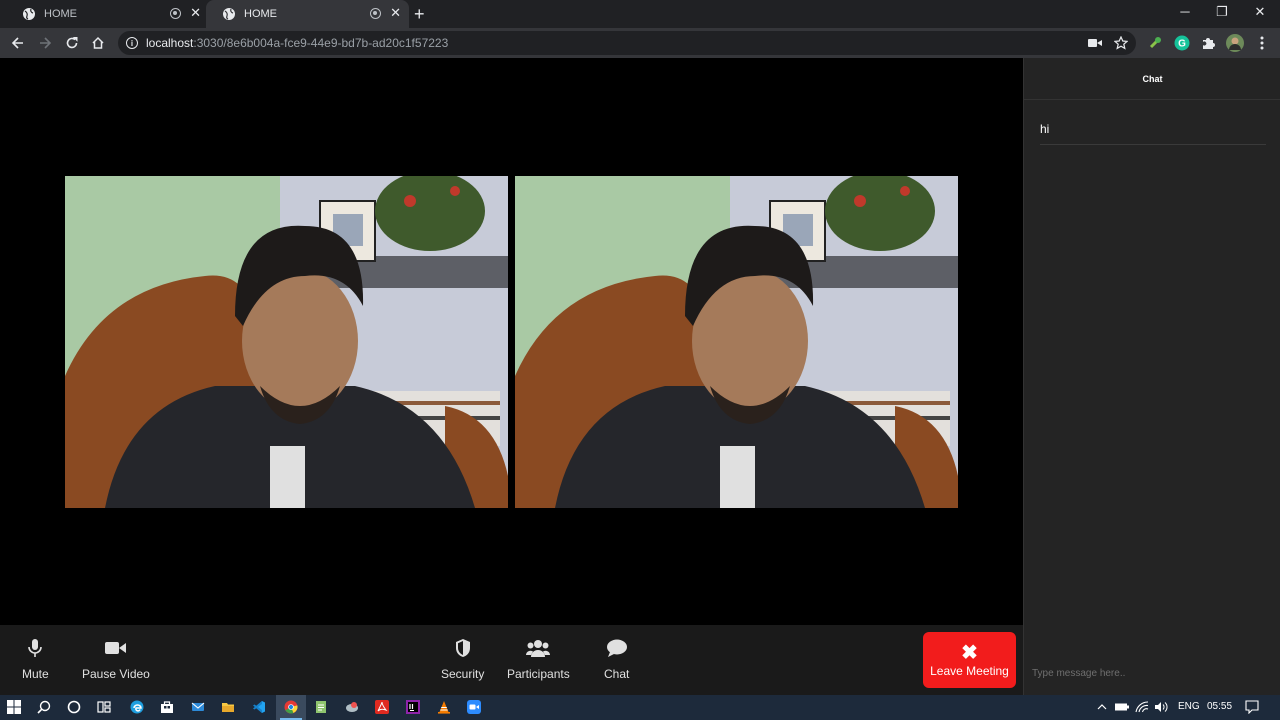 The width and height of the screenshot is (1280, 720). What do you see at coordinates (1189, 706) in the screenshot?
I see `language-indicator: ENG` at bounding box center [1189, 706].